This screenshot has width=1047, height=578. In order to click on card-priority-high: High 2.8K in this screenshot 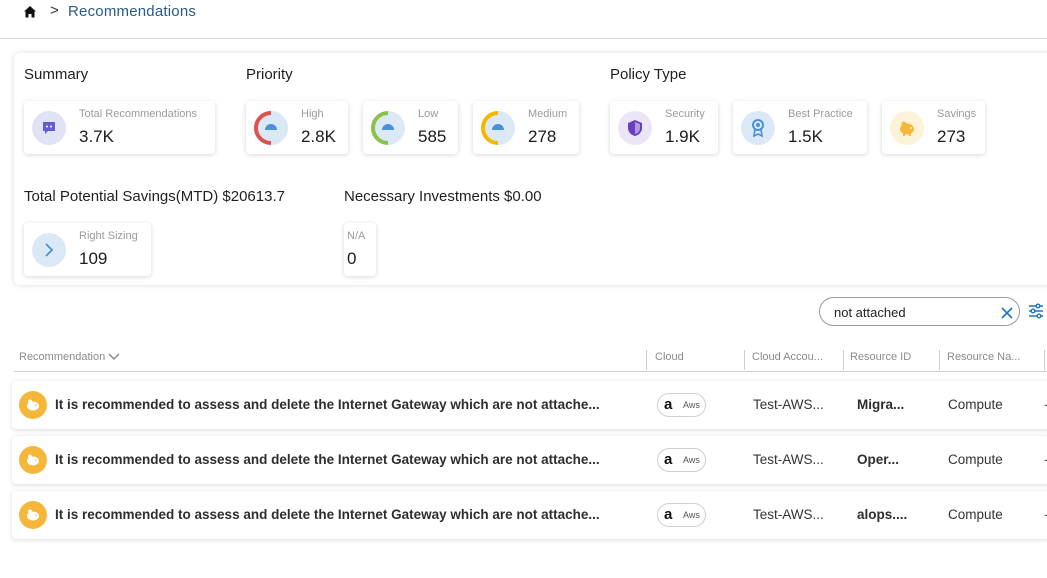, I will do `click(297, 127)`.